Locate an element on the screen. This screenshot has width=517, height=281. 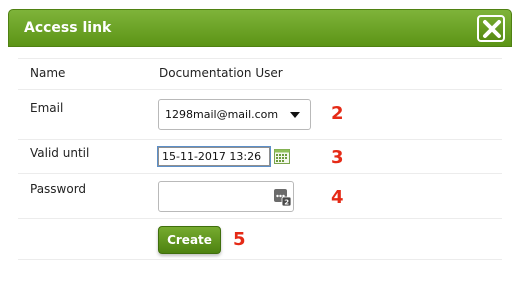
password-label: Password is located at coordinates (58, 189).